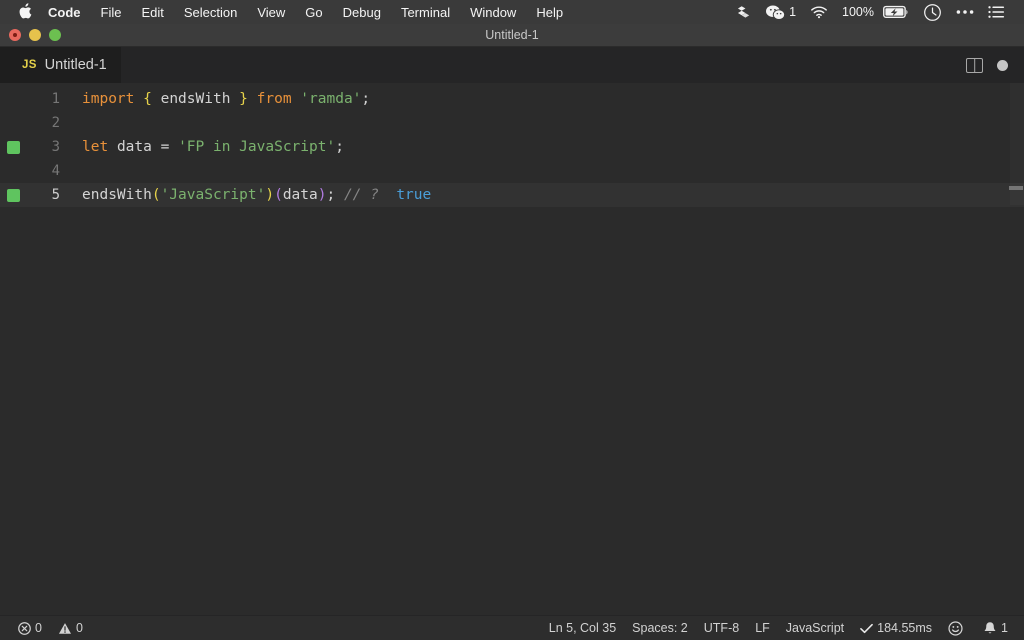 The height and width of the screenshot is (640, 1024). I want to click on code-line-4: 4, so click(512, 171).